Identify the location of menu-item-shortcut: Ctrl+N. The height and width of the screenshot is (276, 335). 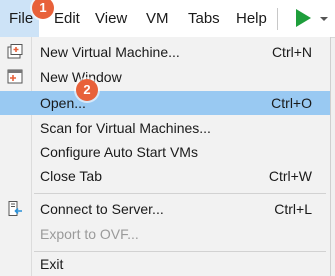
(291, 52).